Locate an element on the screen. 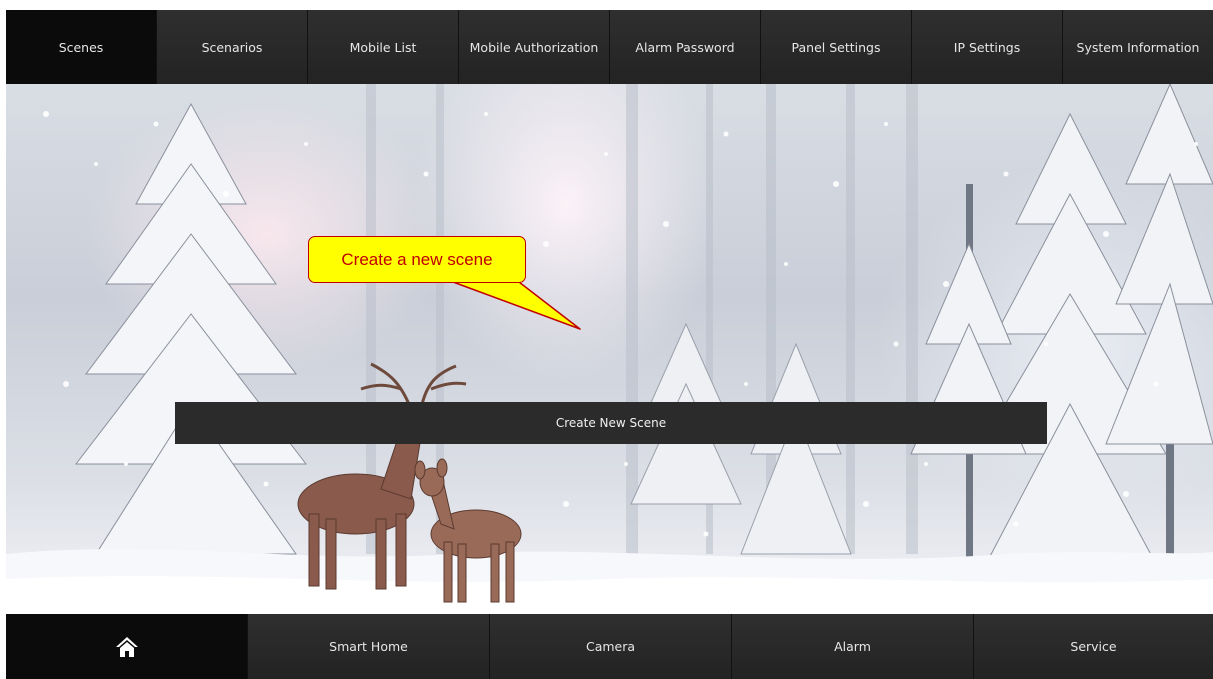 This screenshot has width=1213, height=679. tab-ip-settings: IP Settings is located at coordinates (987, 47).